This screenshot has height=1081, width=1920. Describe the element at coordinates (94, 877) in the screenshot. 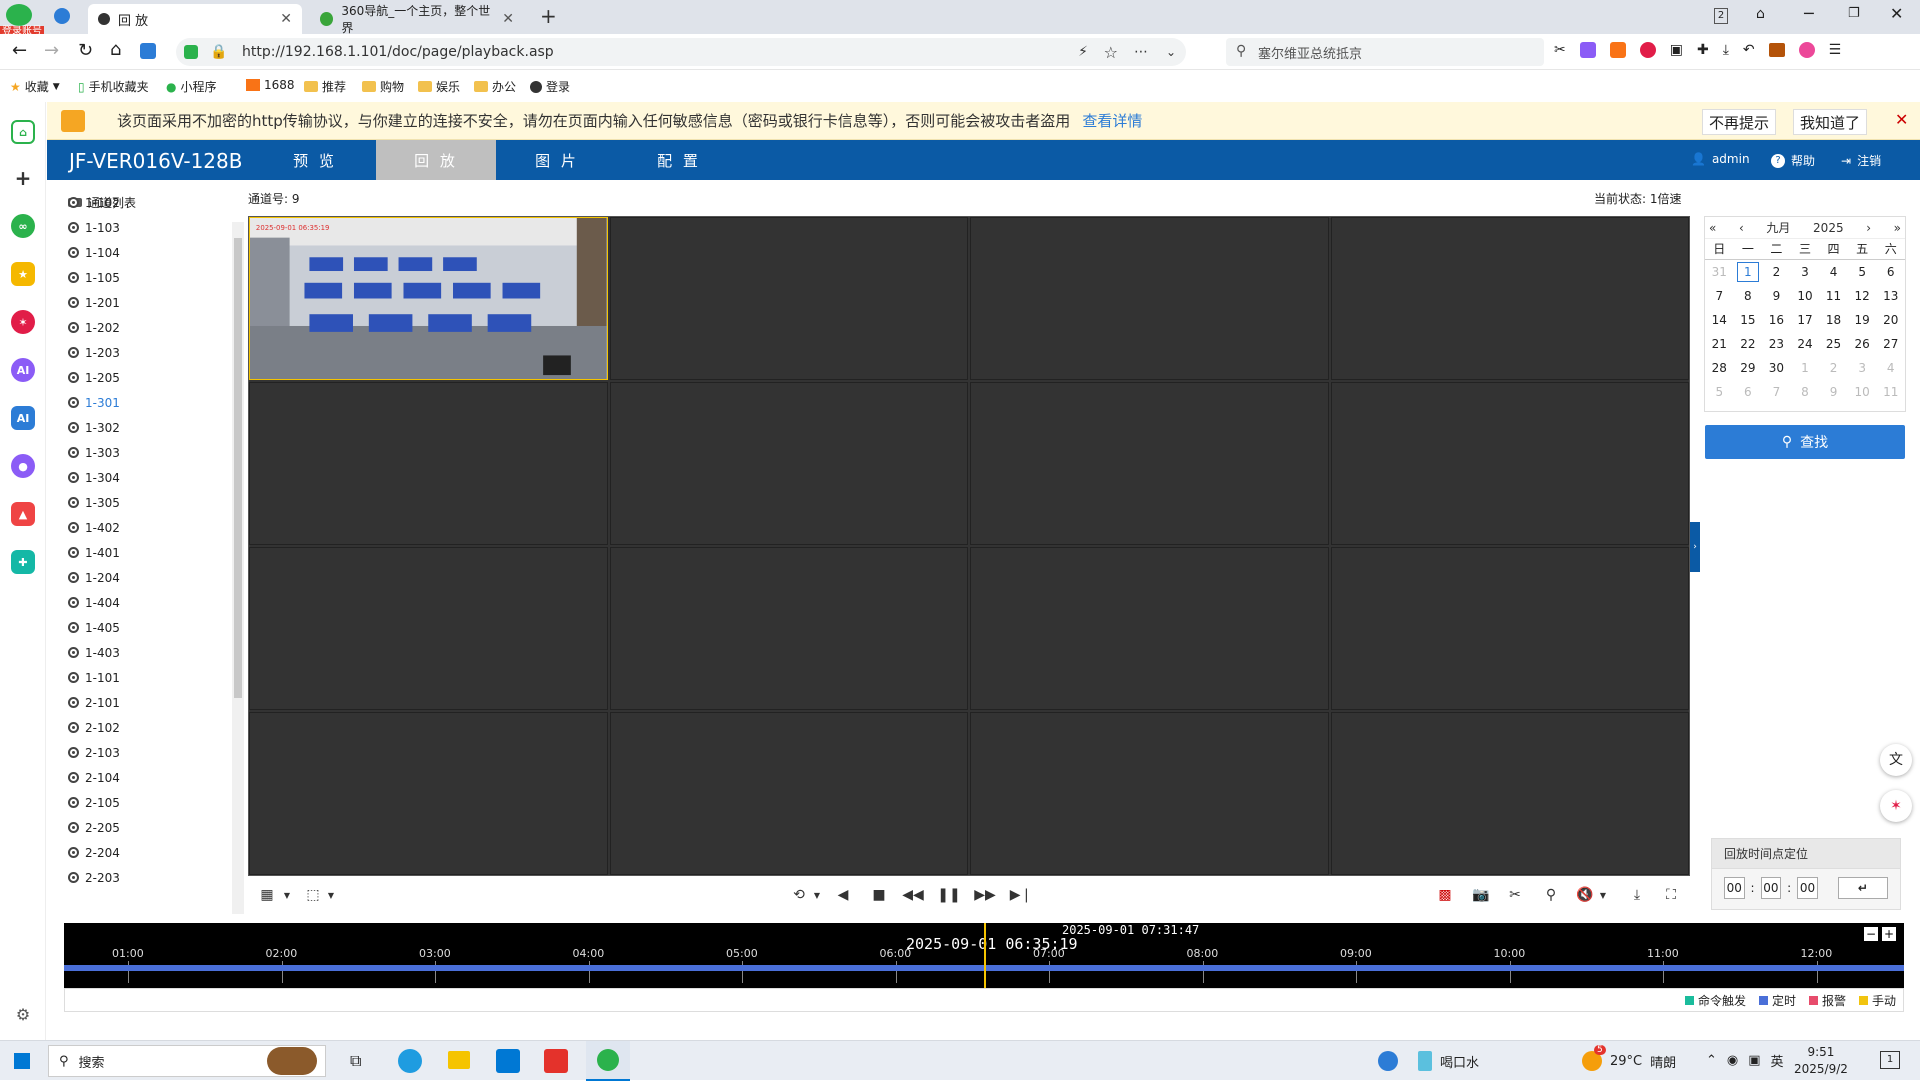

I see `channel-item: 2-203` at that location.